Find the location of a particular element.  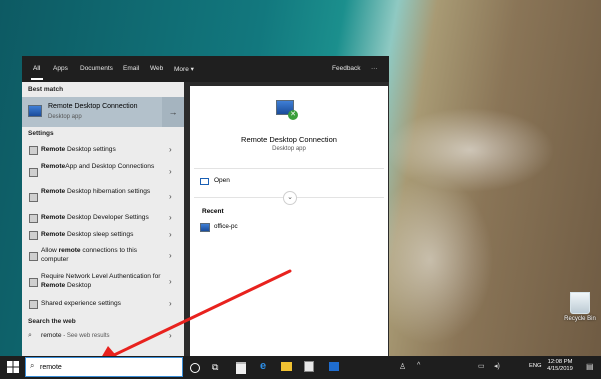

task-view-icon: ⧉ is located at coordinates (218, 368).